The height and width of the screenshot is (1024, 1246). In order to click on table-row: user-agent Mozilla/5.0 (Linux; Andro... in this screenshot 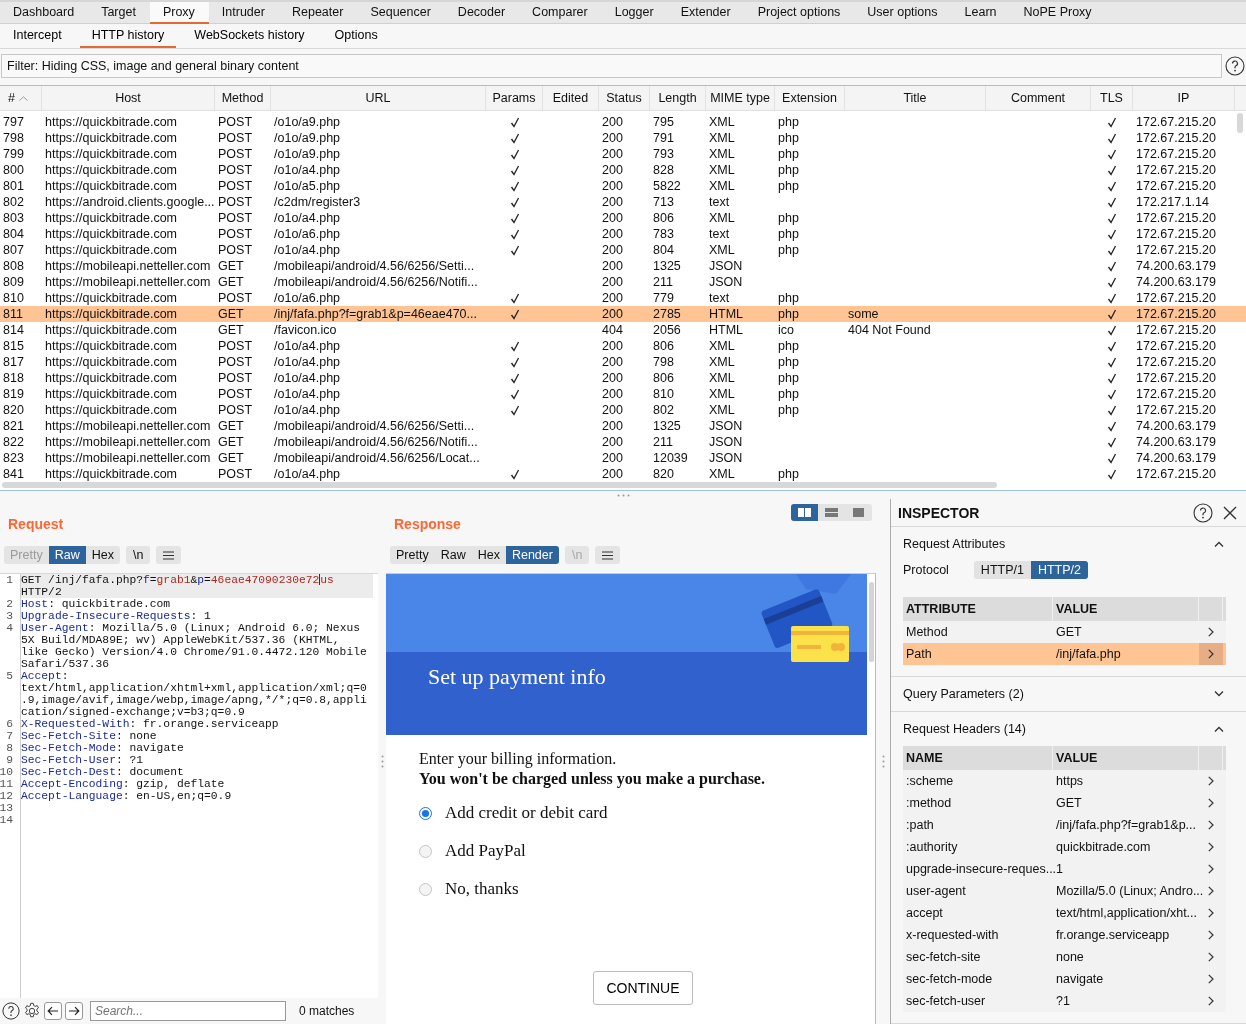, I will do `click(1064, 891)`.